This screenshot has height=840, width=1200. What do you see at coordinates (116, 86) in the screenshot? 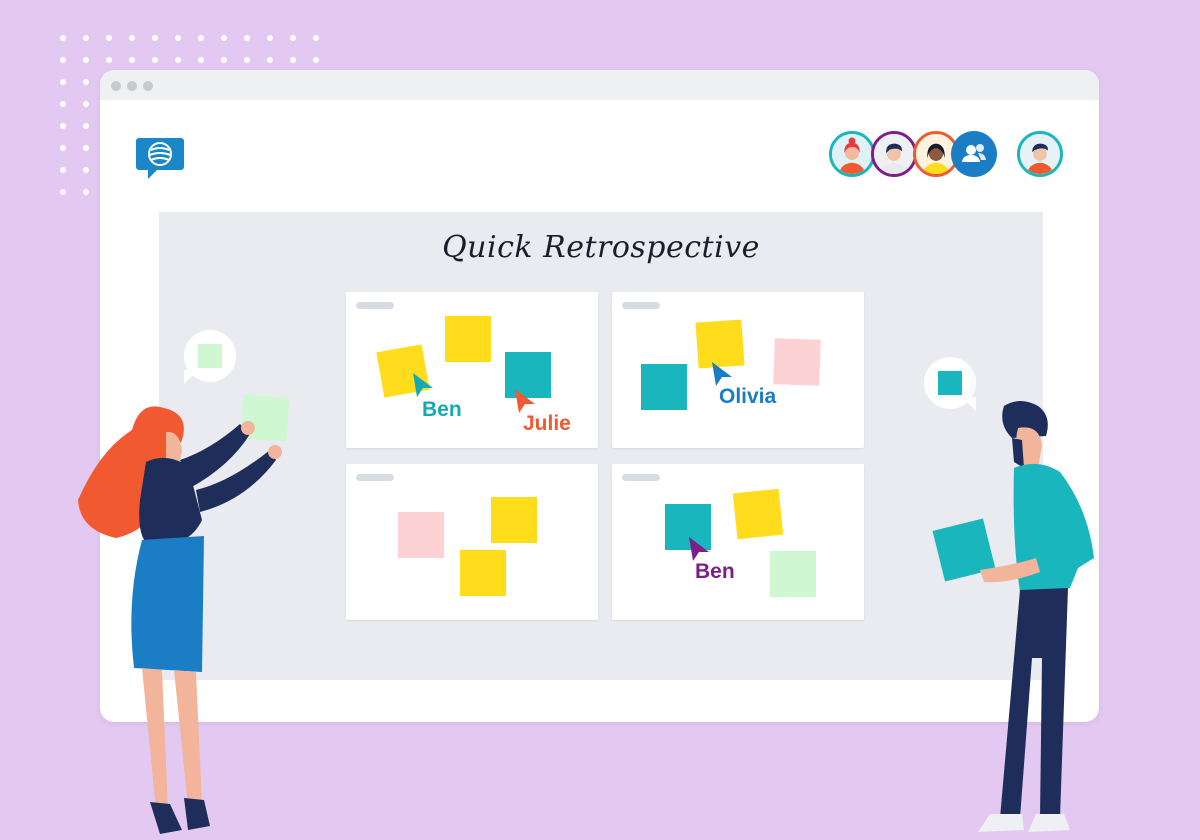
I see `window-close-button` at bounding box center [116, 86].